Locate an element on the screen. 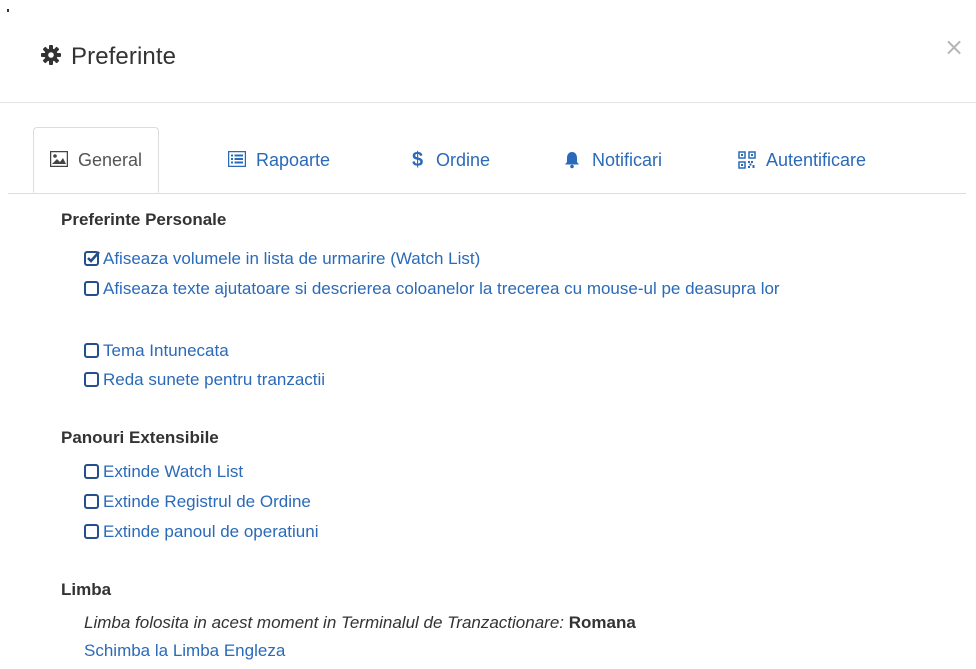 The height and width of the screenshot is (669, 976). dollar-icon: $ is located at coordinates (418, 160).